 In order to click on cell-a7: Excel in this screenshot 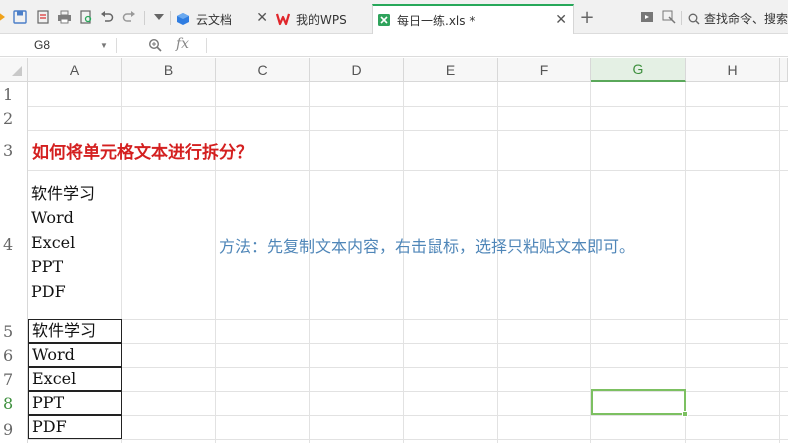, I will do `click(75, 379)`.